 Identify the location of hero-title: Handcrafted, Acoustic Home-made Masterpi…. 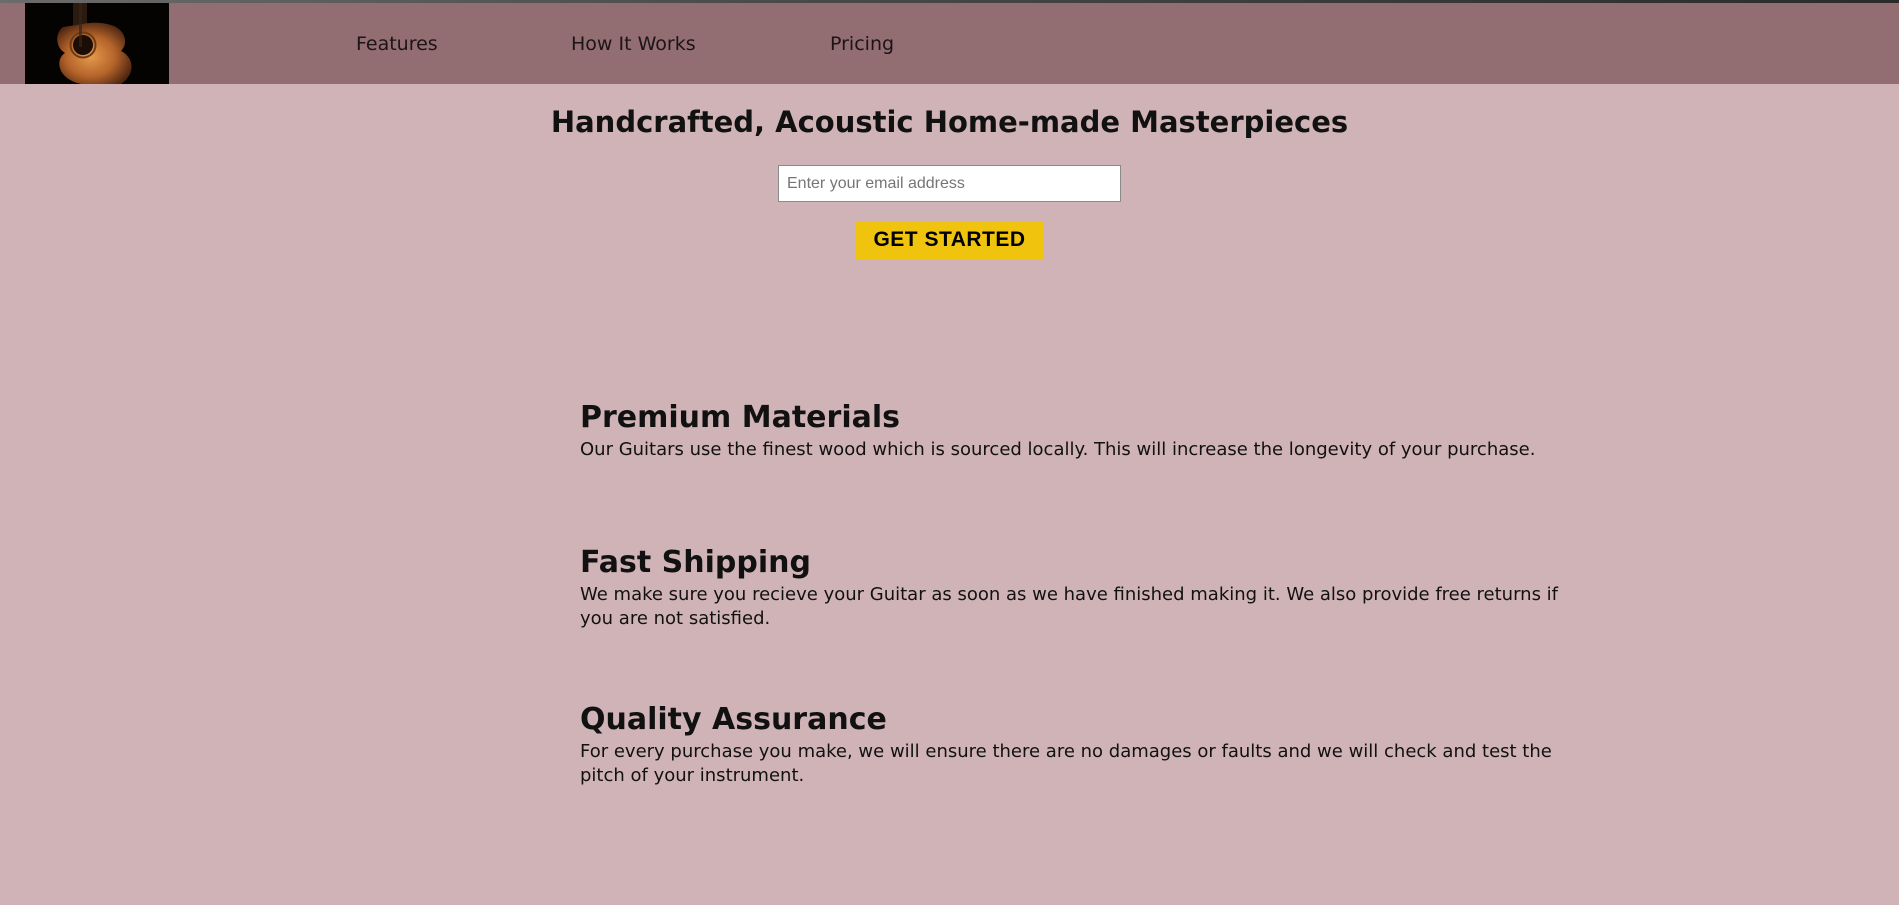
(949, 122).